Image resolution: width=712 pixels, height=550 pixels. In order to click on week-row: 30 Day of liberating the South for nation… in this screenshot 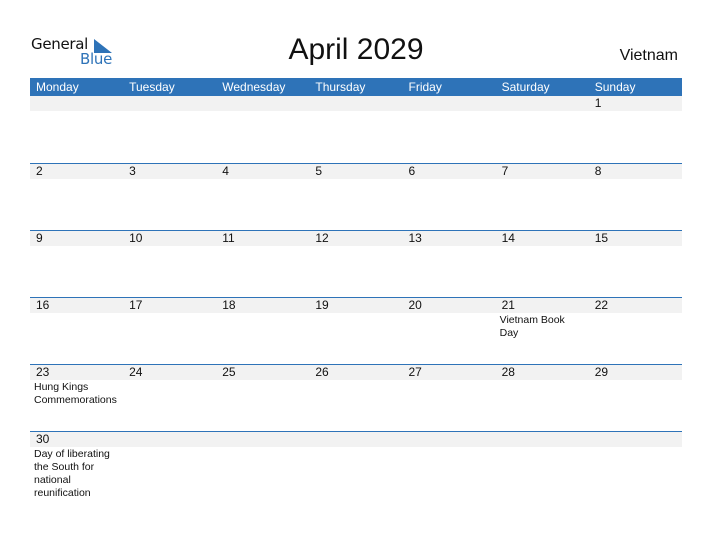, I will do `click(356, 465)`.